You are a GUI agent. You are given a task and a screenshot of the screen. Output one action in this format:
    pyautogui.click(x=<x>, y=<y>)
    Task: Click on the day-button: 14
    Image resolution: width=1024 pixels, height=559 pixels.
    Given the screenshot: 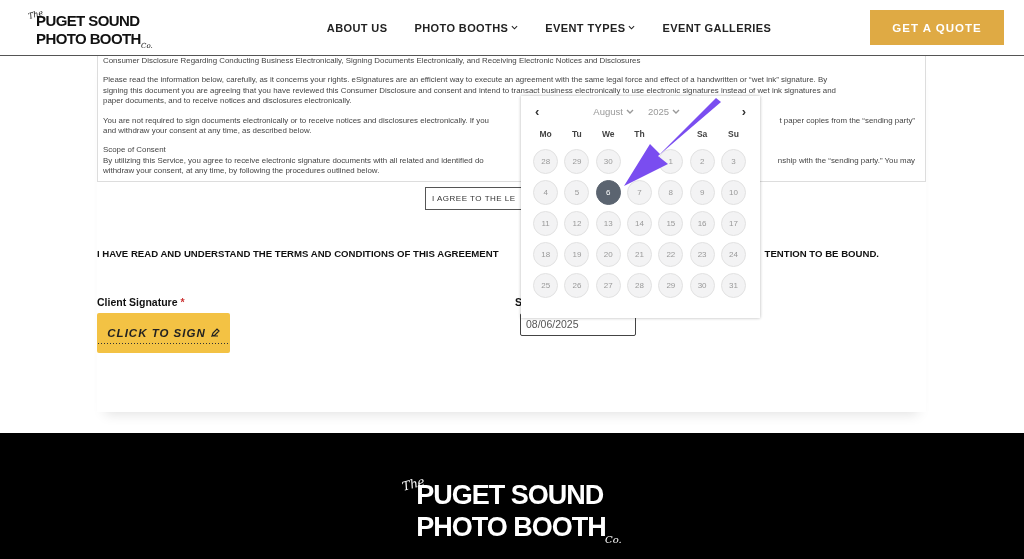 What is the action you would take?
    pyautogui.click(x=640, y=223)
    